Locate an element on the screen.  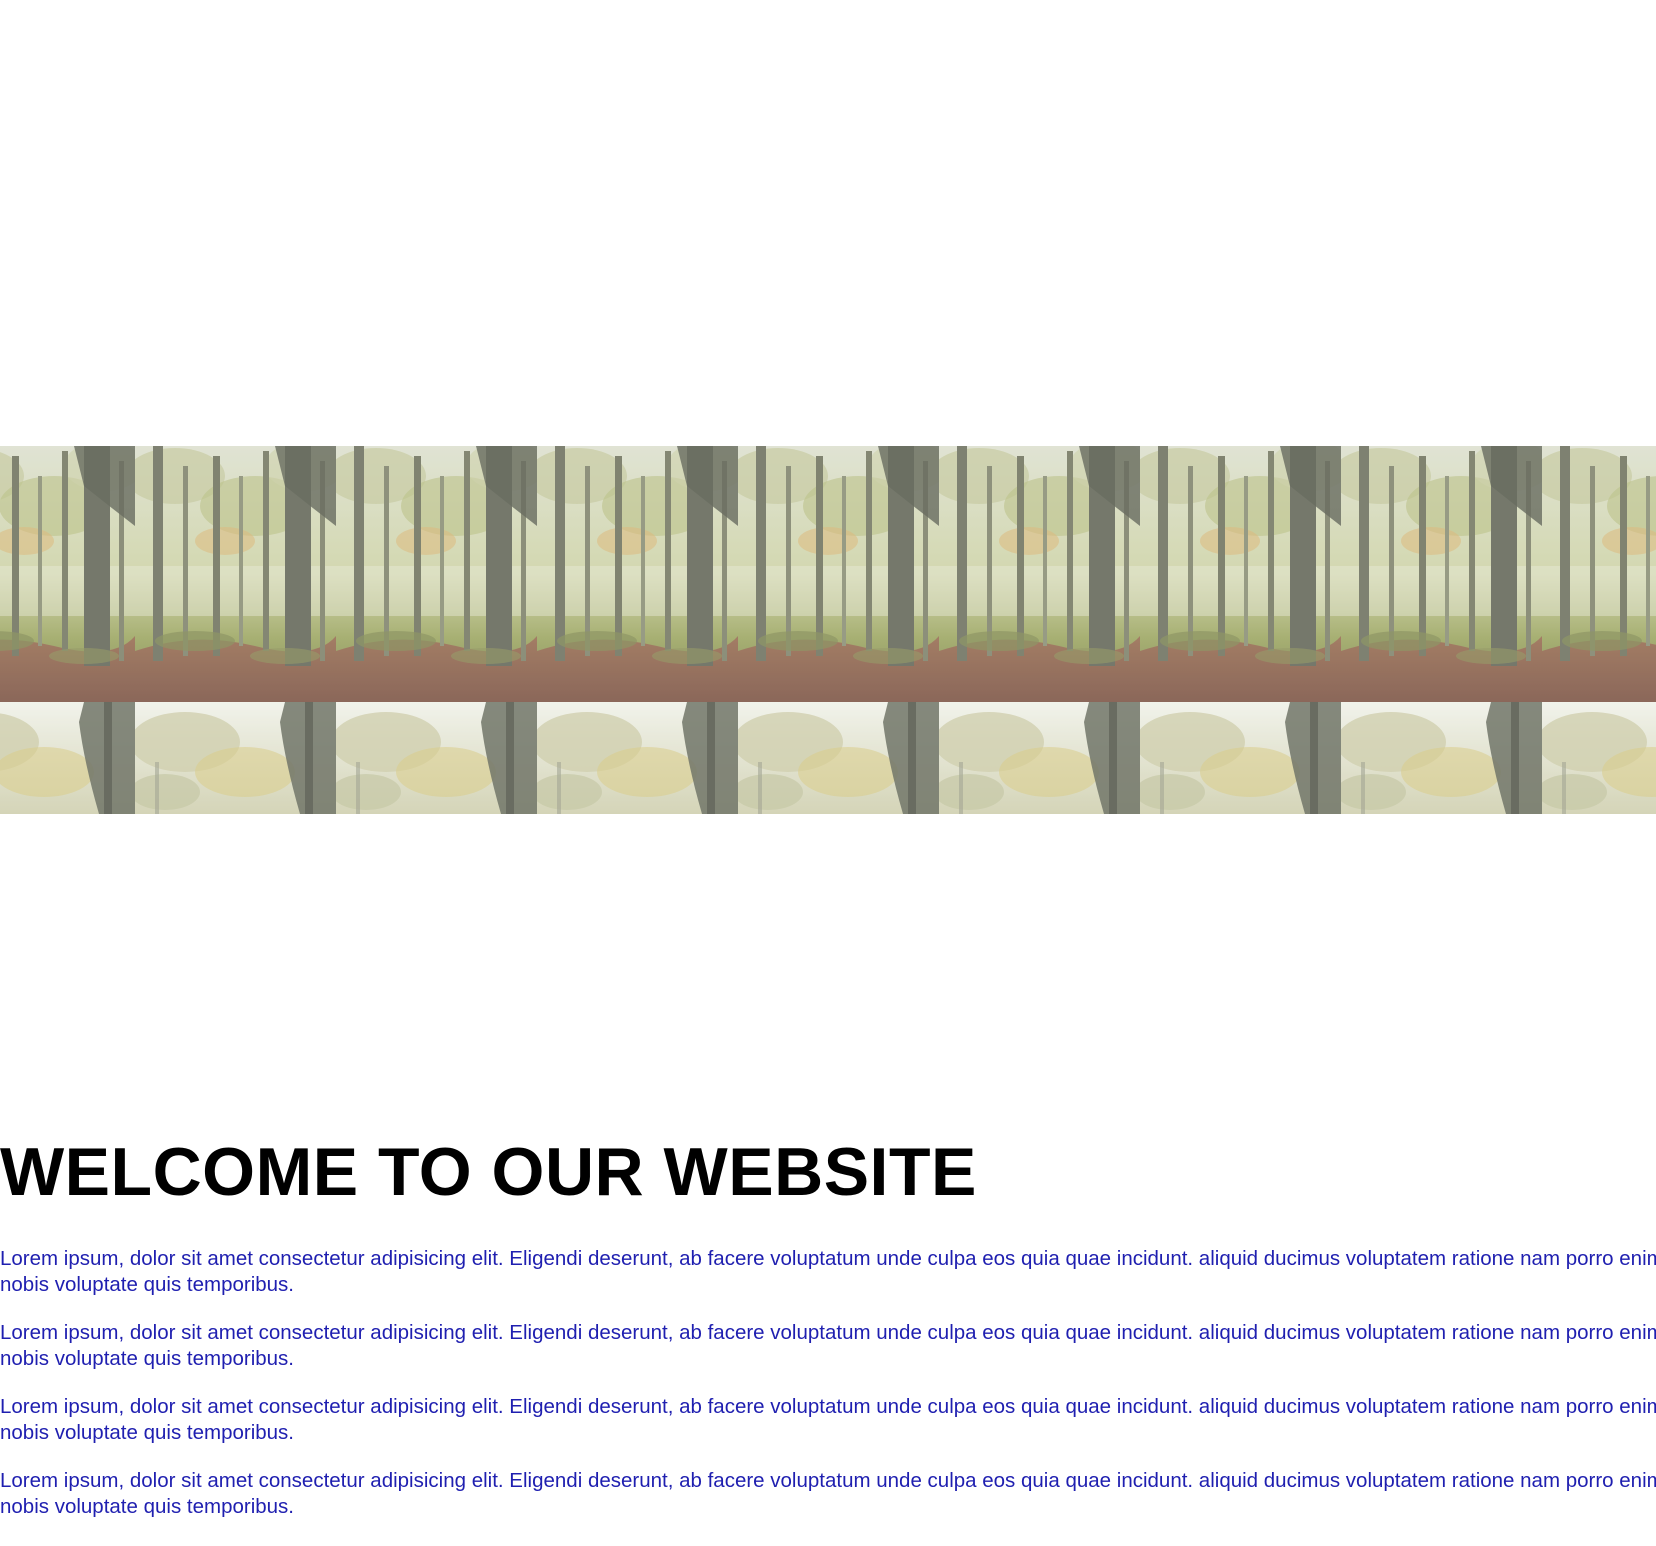
page-title: WELCOME TO OUR WEBSITE is located at coordinates (488, 1172).